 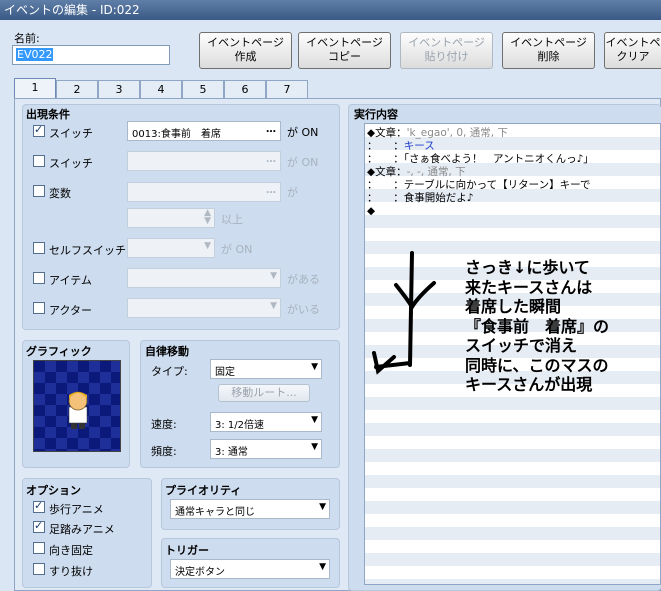 What do you see at coordinates (232, 219) in the screenshot?
I see `above-label: 以上` at bounding box center [232, 219].